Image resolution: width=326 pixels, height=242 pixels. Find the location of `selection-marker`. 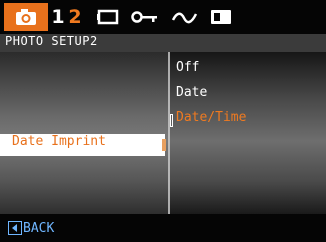

selection-marker is located at coordinates (164, 145).